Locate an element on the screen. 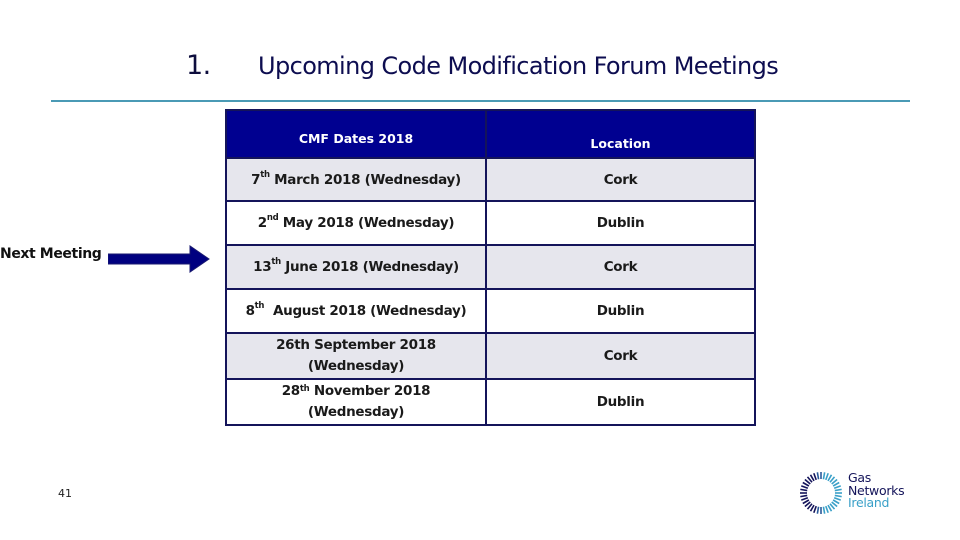 Image resolution: width=960 pixels, height=540 pixels. table-row: 2nd May 2018 (Wednesday) Dublin is located at coordinates (490, 223).